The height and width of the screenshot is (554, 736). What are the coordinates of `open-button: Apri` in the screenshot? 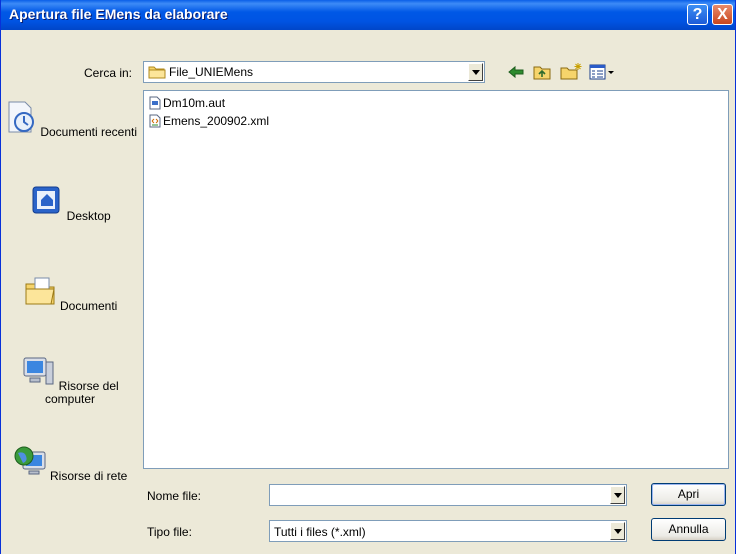 It's located at (688, 494).